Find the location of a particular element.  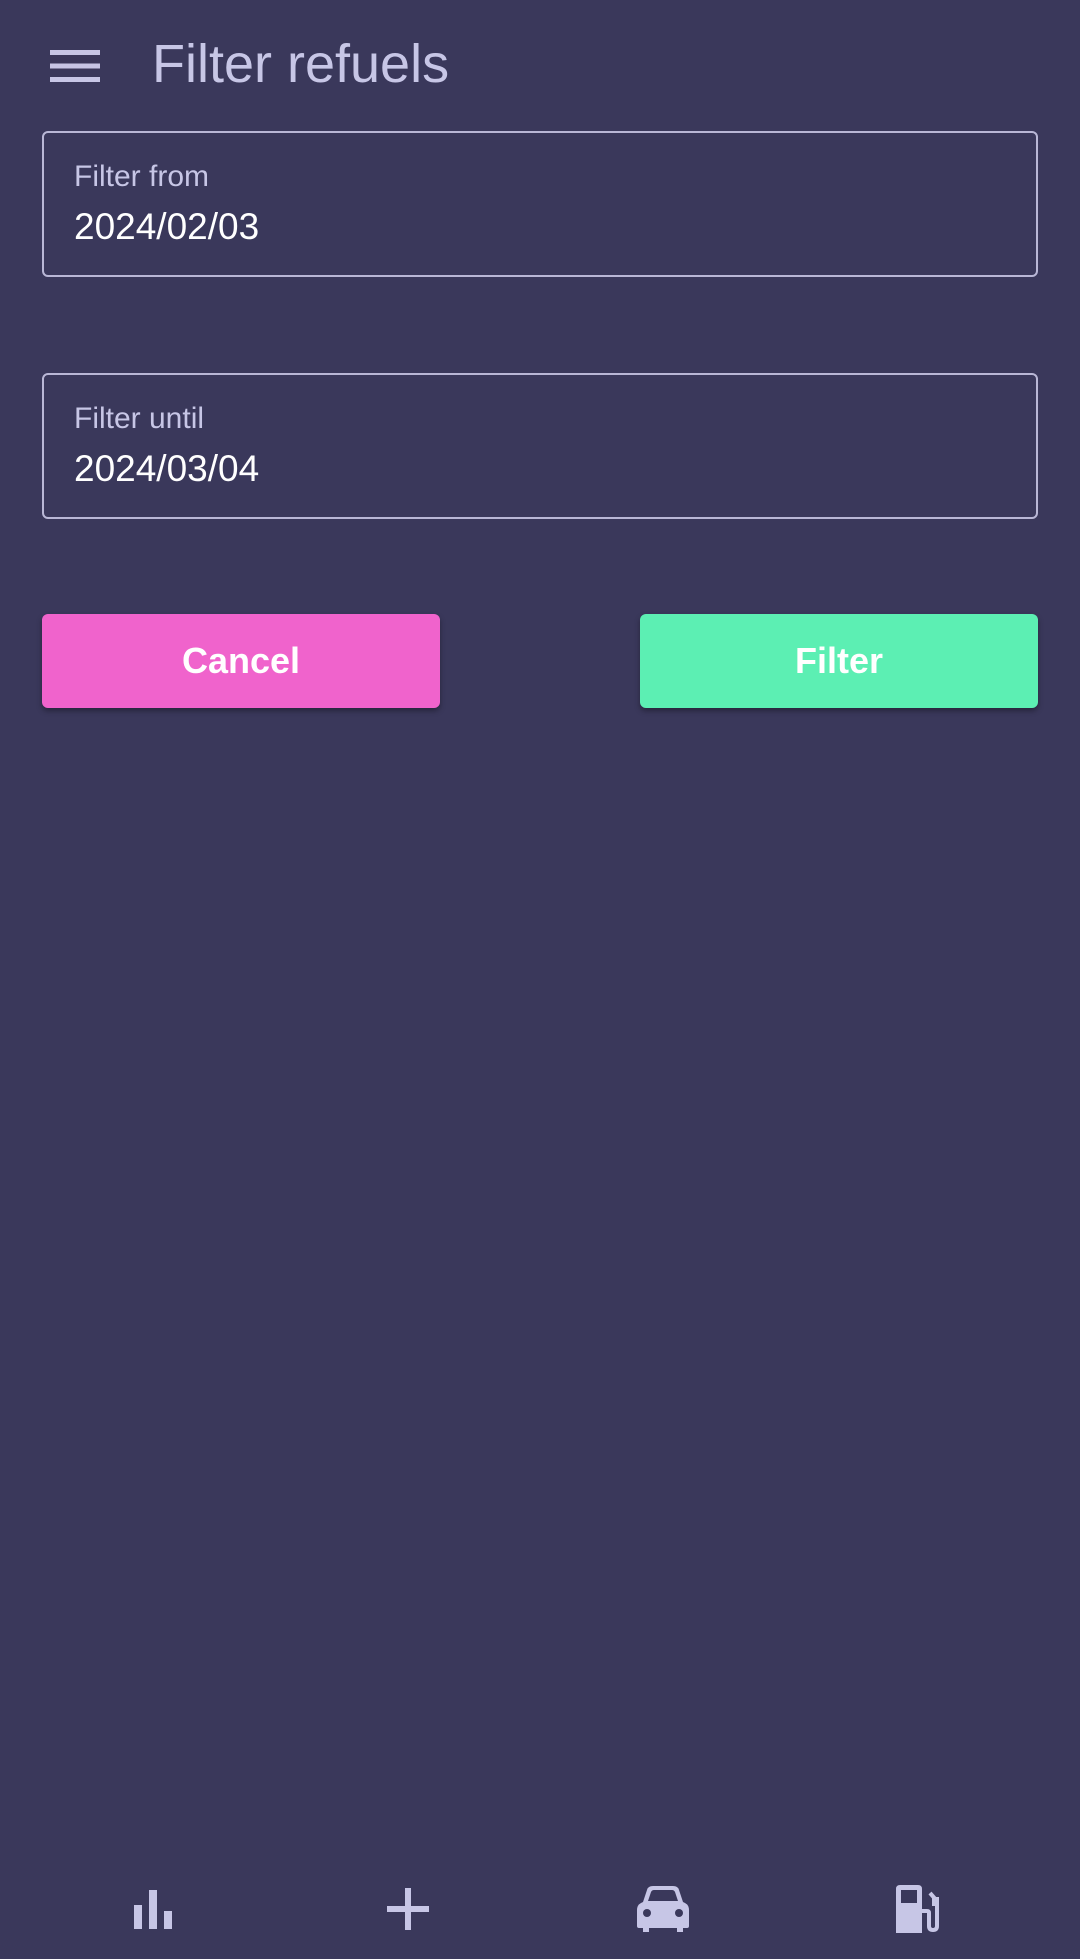

nav-item-refuels is located at coordinates (918, 1909).